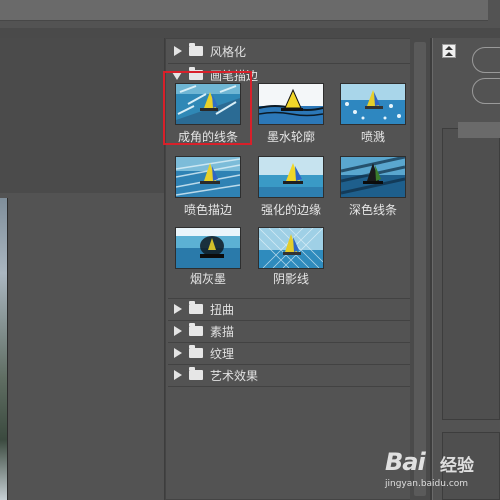  I want to click on category-label: 风格化, so click(228, 51).